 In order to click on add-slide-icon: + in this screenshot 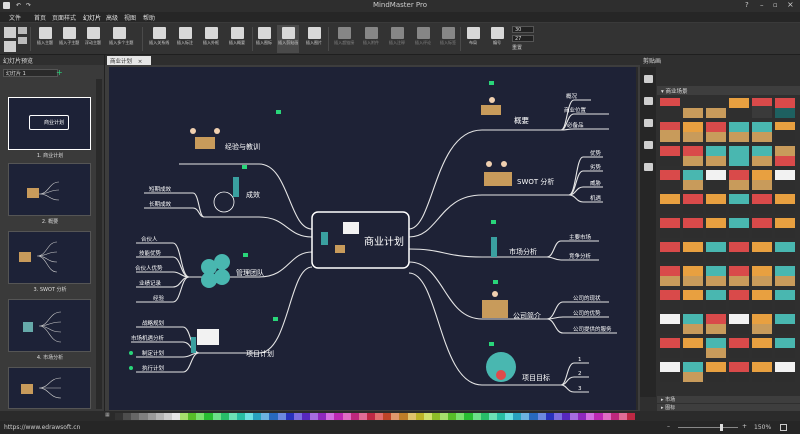, I will do `click(59, 73)`.